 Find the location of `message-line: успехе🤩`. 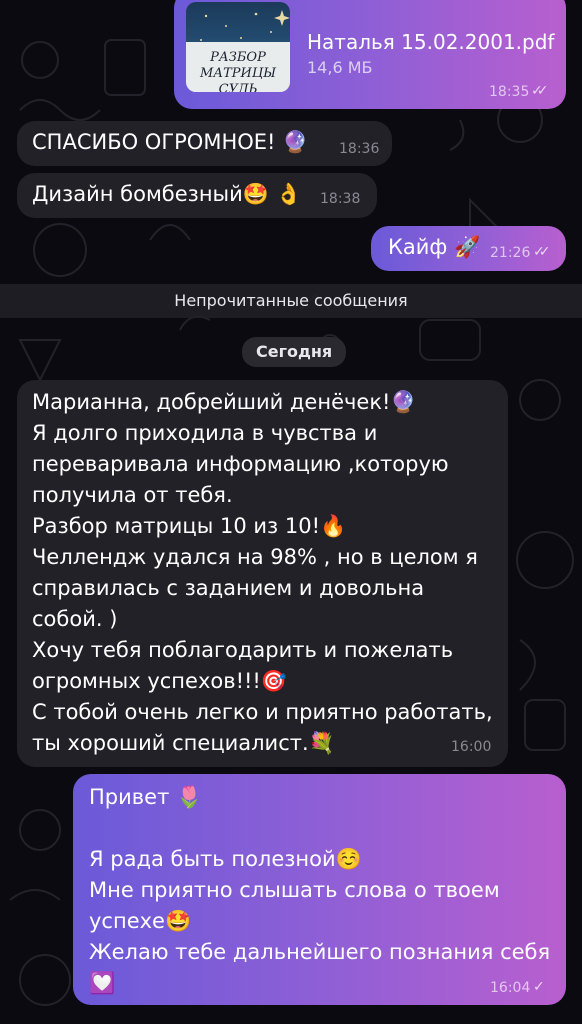

message-line: успехе🤩 is located at coordinates (140, 921).